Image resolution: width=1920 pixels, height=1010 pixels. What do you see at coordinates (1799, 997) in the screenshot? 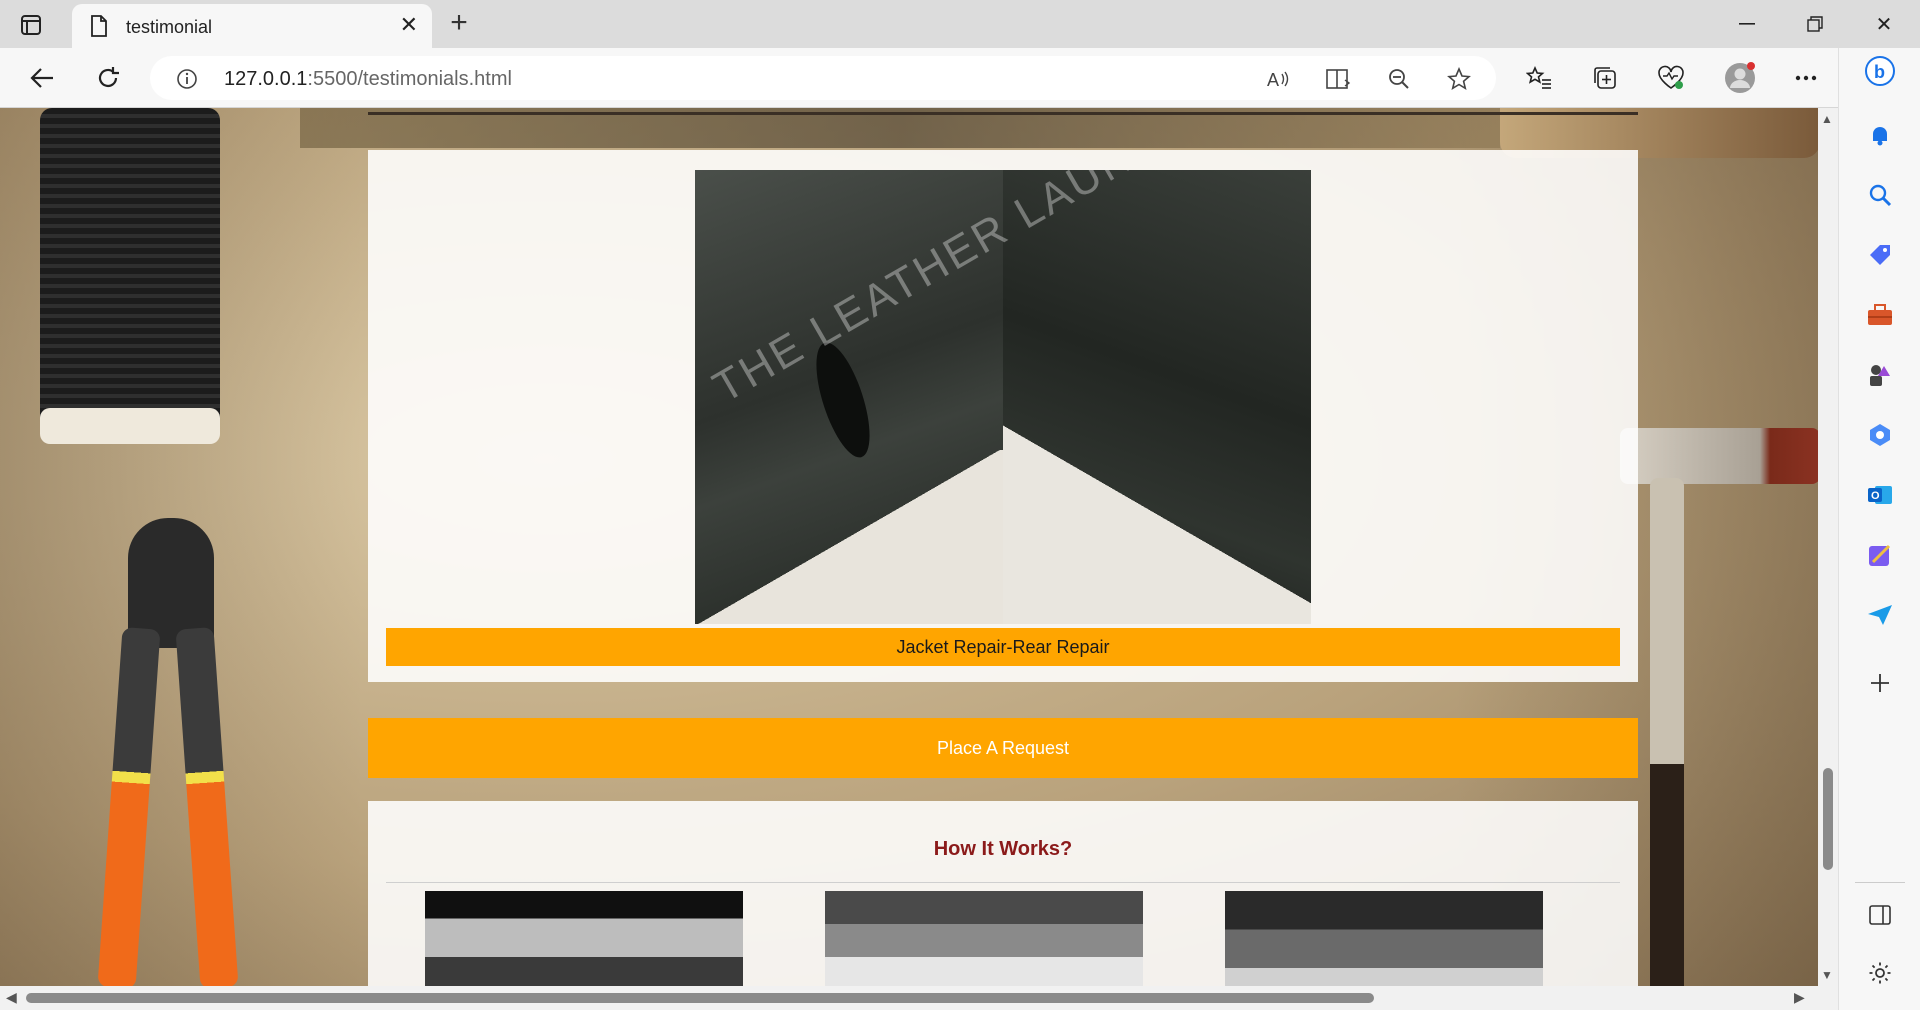
I see `scroll-right-icon: ▶` at bounding box center [1799, 997].